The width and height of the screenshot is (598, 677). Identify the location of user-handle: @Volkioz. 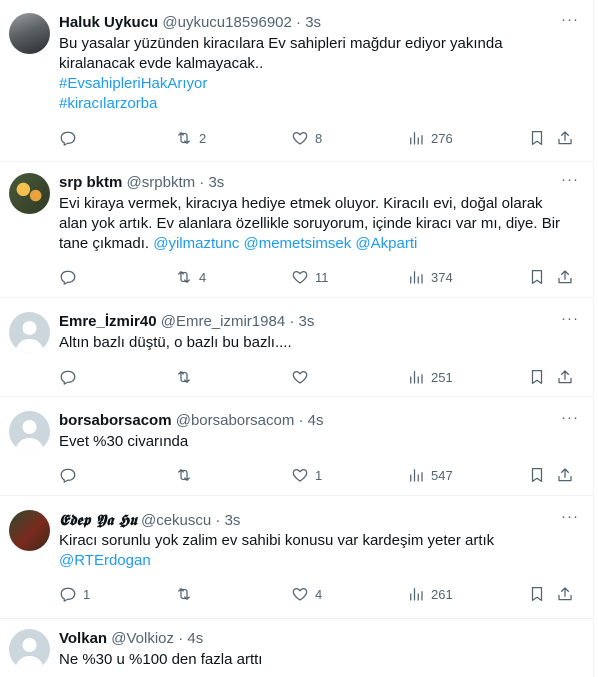
(142, 638).